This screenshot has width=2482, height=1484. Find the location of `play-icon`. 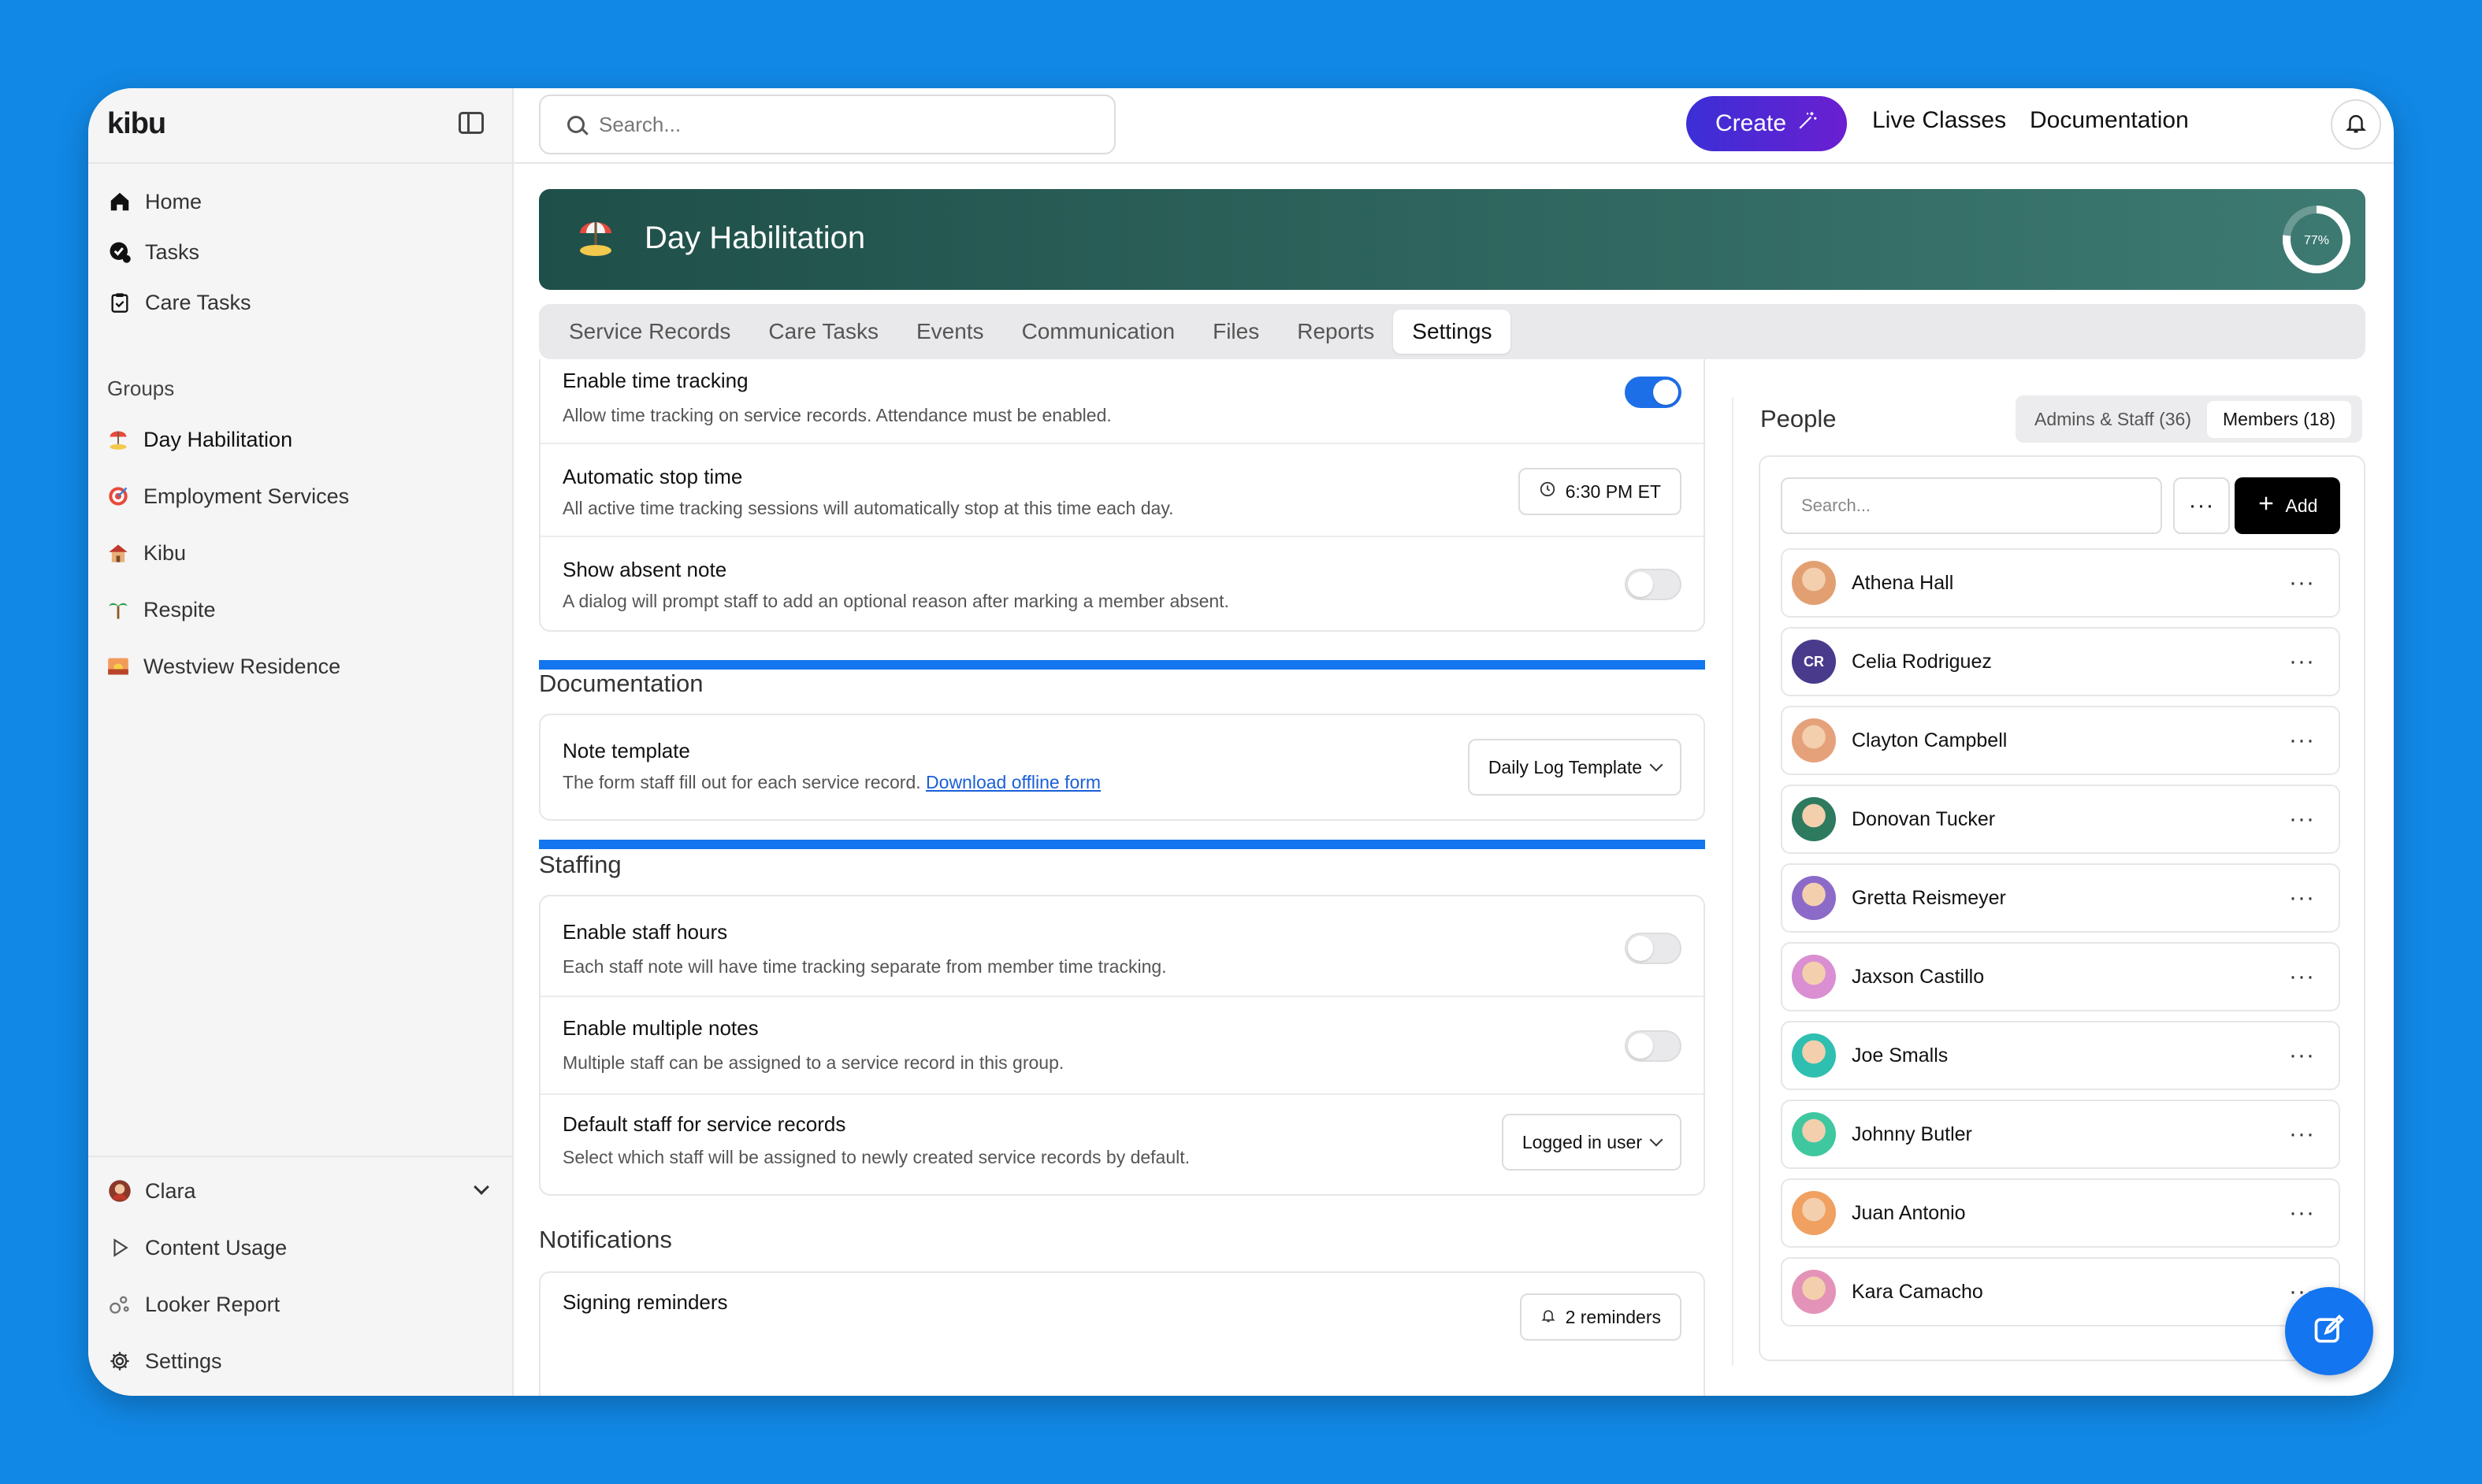

play-icon is located at coordinates (119, 1248).